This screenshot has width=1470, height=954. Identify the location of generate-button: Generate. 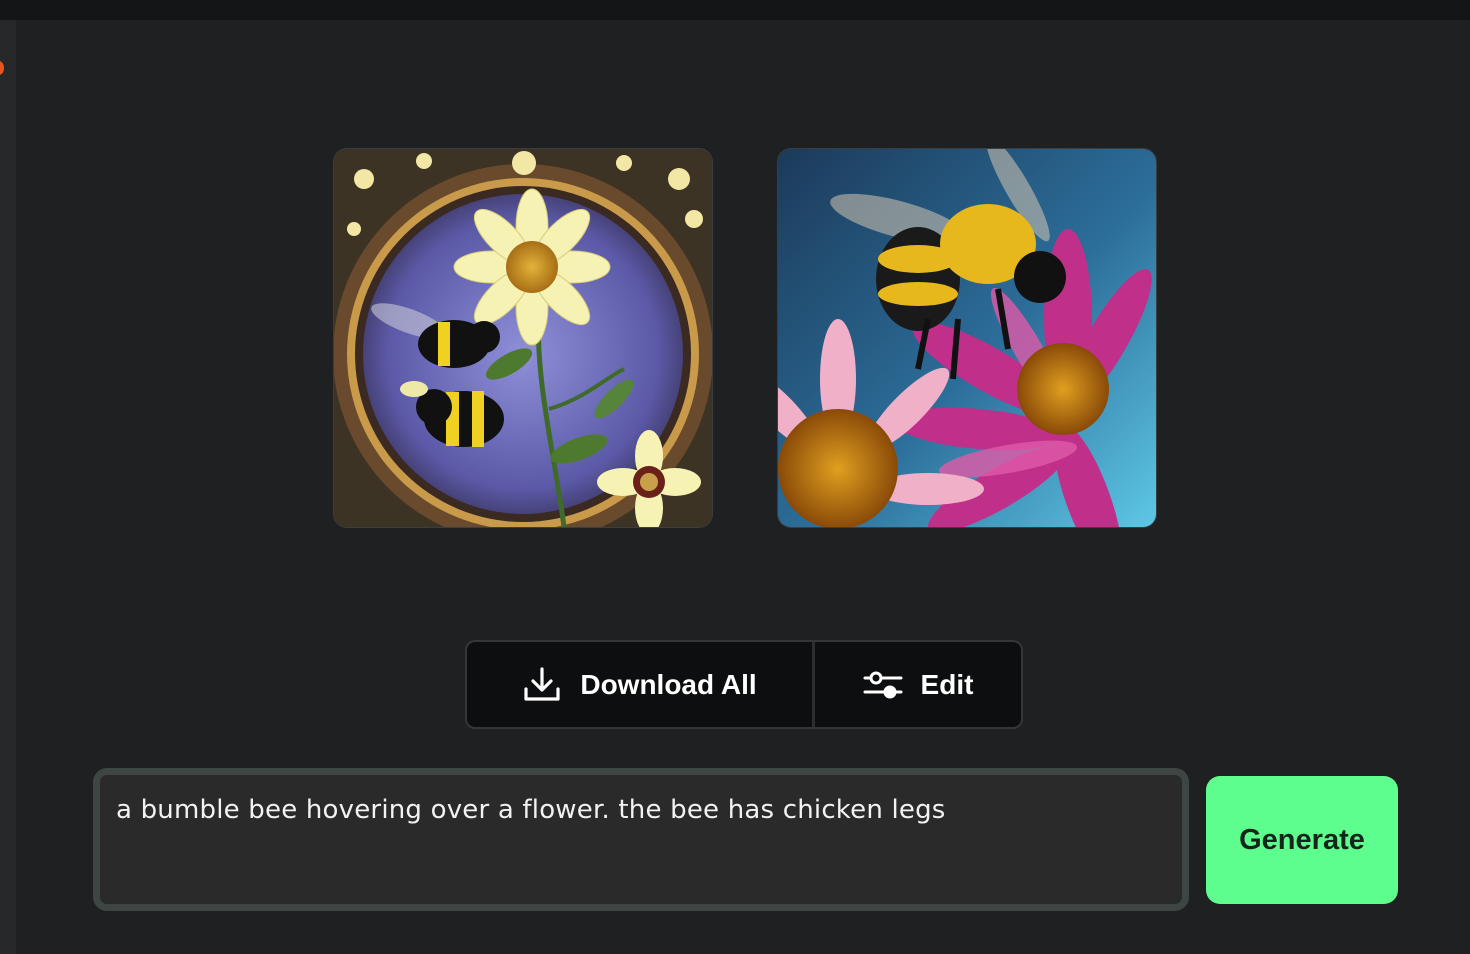
(1302, 840).